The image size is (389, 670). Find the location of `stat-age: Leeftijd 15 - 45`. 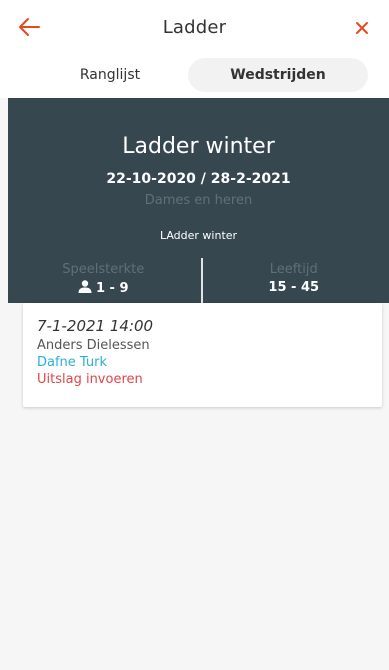

stat-age: Leeftijd 15 - 45 is located at coordinates (294, 276).